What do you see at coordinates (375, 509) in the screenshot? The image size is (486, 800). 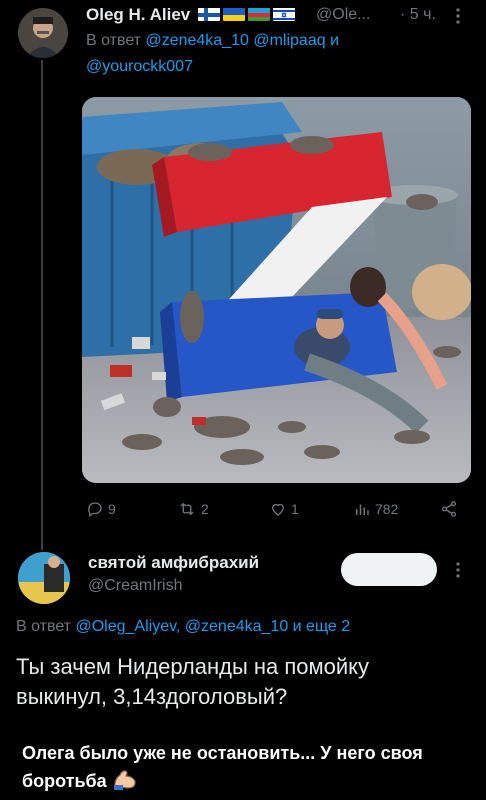 I see `views-button: 782` at bounding box center [375, 509].